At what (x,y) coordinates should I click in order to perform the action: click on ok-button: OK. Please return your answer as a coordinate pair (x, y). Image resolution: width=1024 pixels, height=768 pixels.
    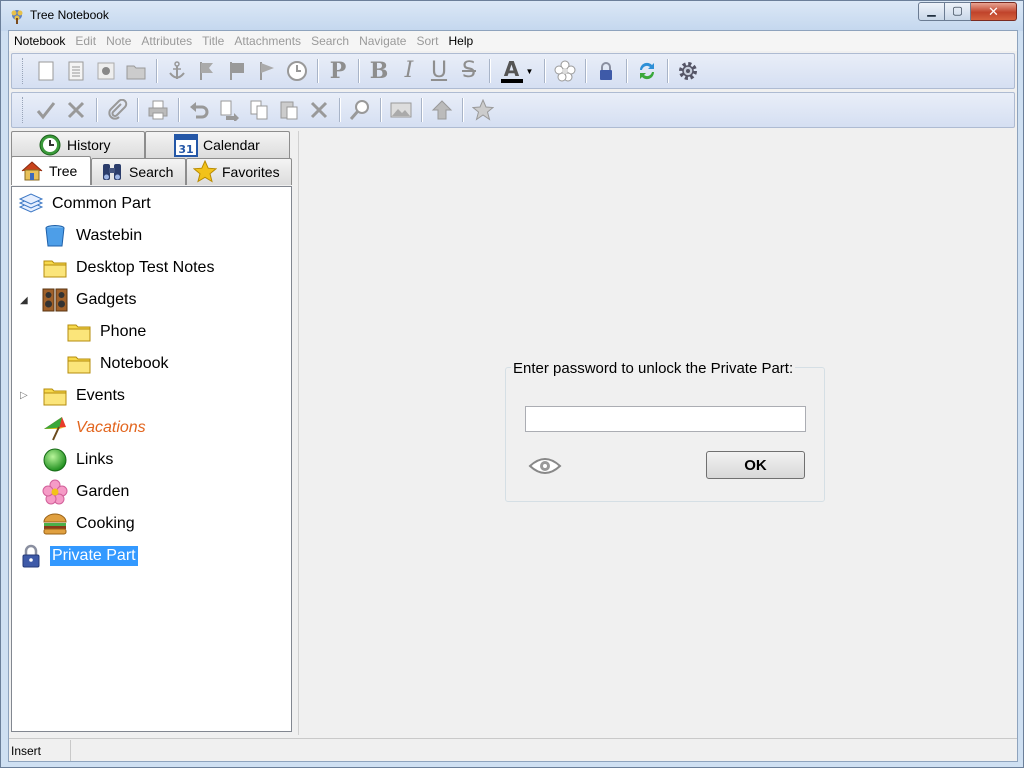
    Looking at the image, I should click on (755, 465).